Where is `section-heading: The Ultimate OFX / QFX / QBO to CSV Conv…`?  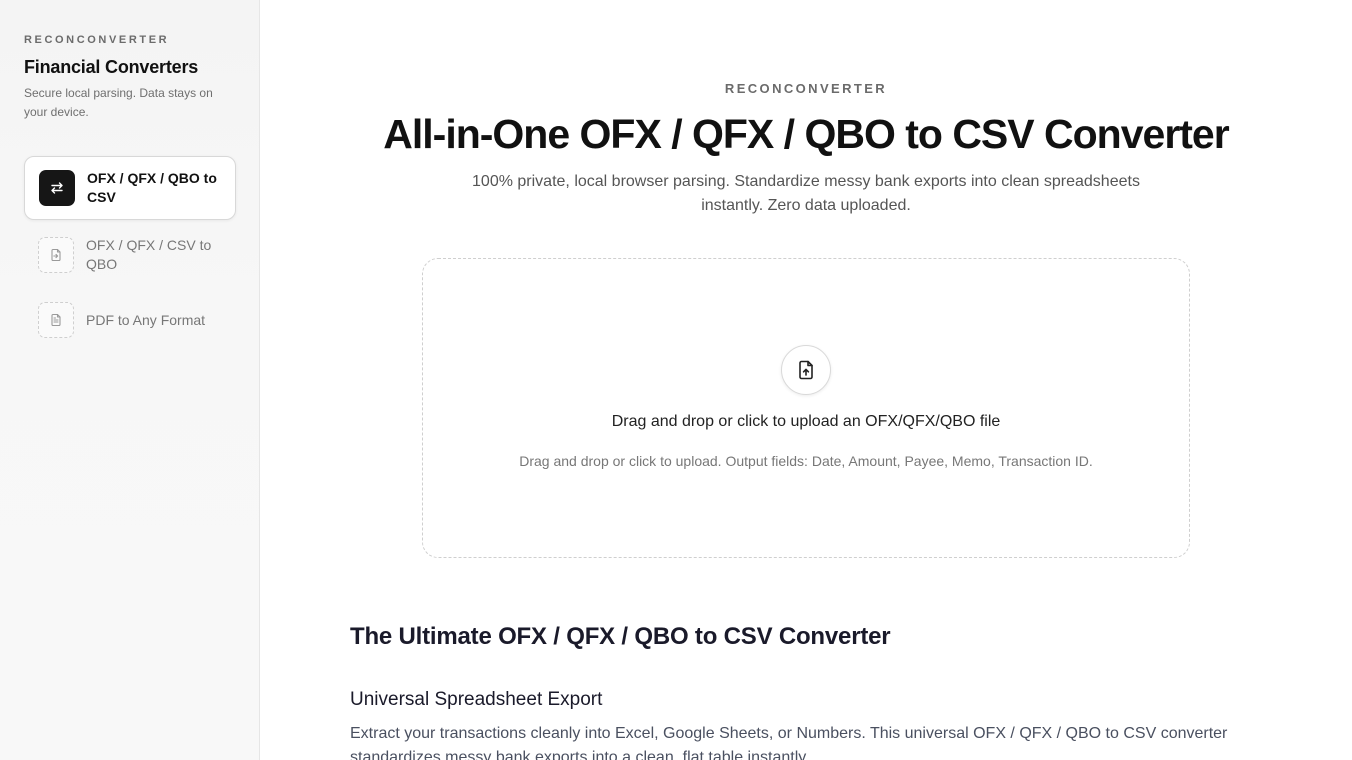 section-heading: The Ultimate OFX / QFX / QBO to CSV Conv… is located at coordinates (620, 636).